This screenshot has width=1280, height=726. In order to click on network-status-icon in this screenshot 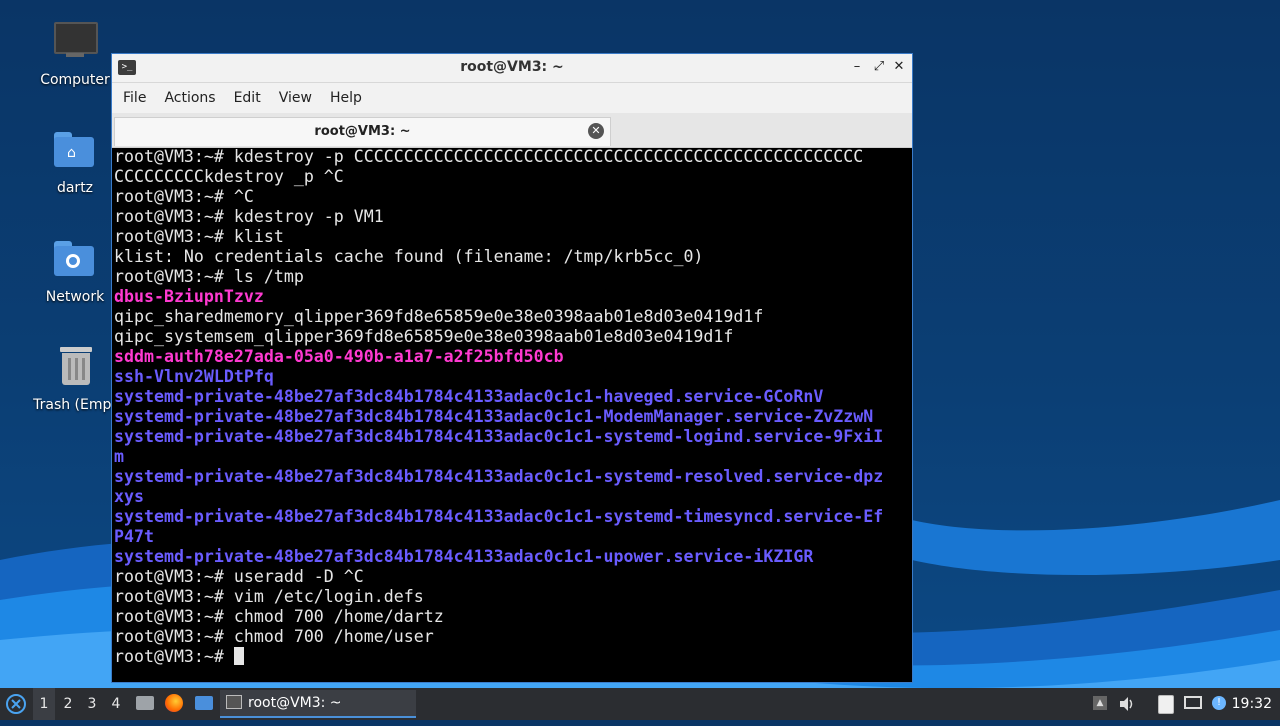, I will do `click(1193, 704)`.